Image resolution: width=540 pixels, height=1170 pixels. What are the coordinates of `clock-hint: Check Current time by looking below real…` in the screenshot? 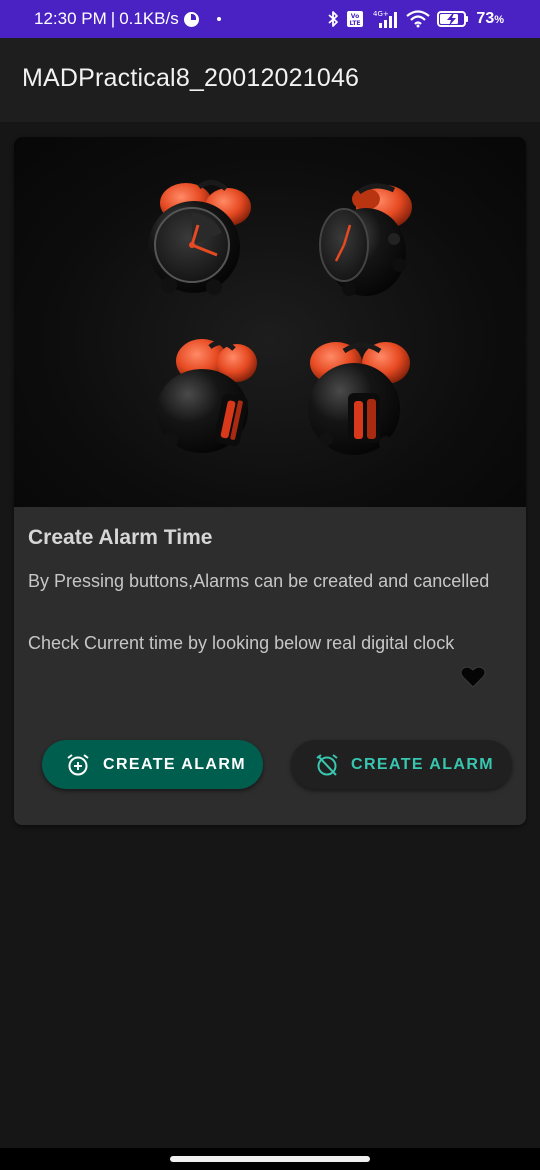 It's located at (241, 643).